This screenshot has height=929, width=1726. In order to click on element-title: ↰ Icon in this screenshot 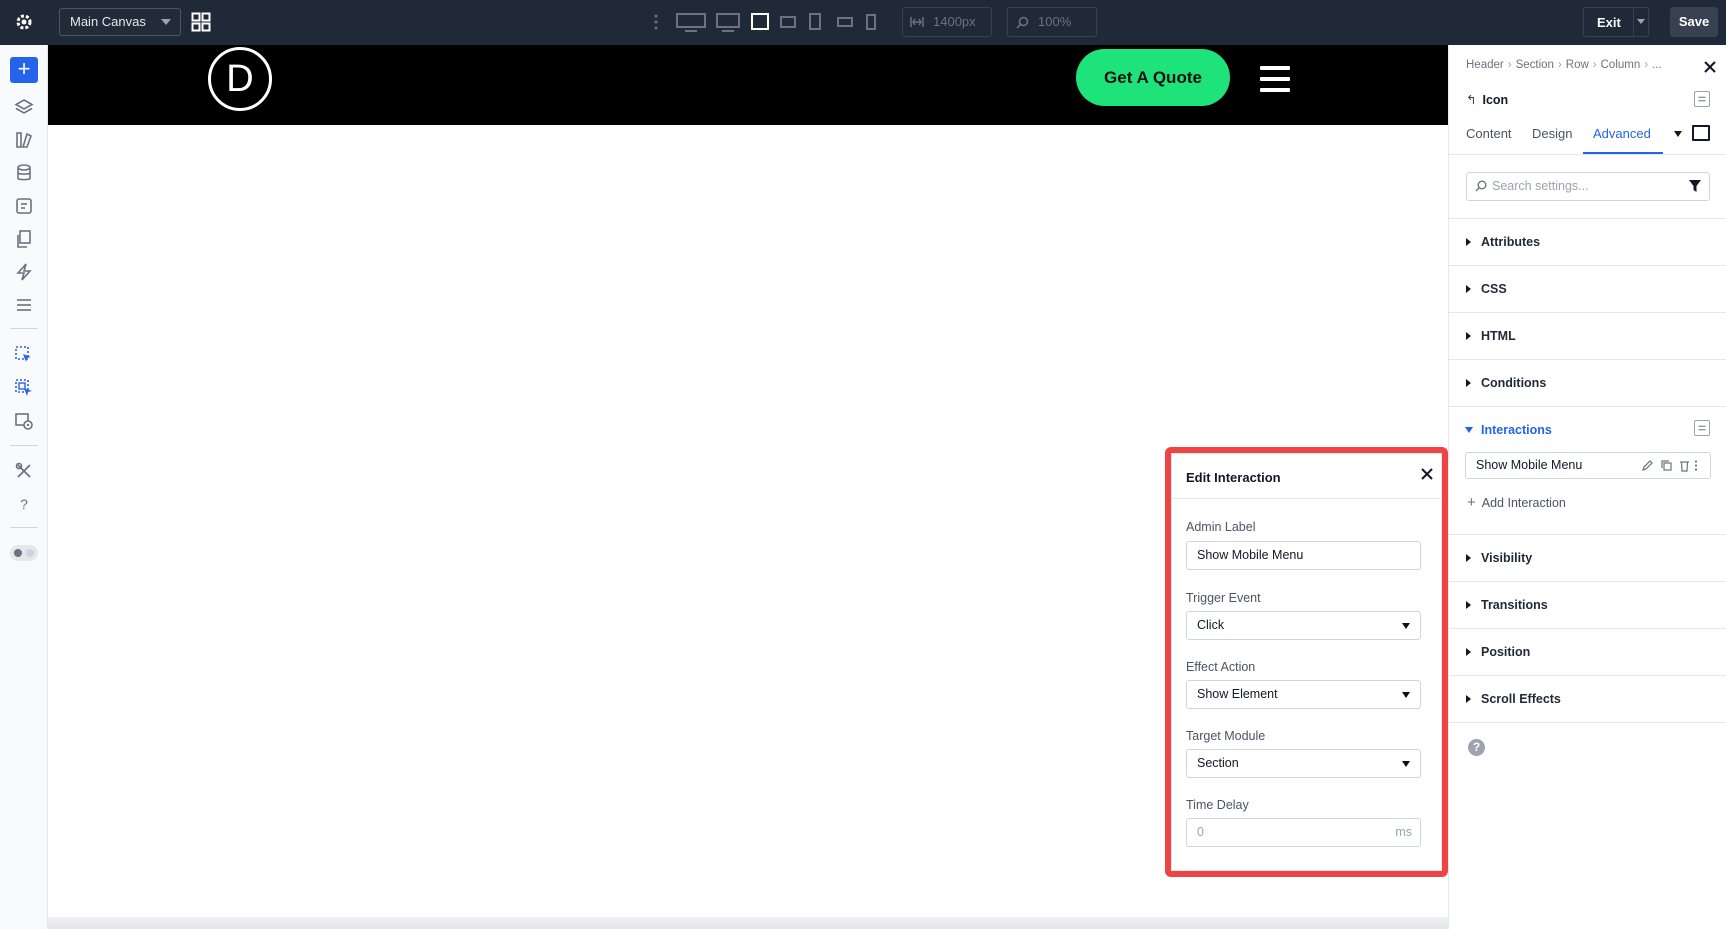, I will do `click(1487, 99)`.